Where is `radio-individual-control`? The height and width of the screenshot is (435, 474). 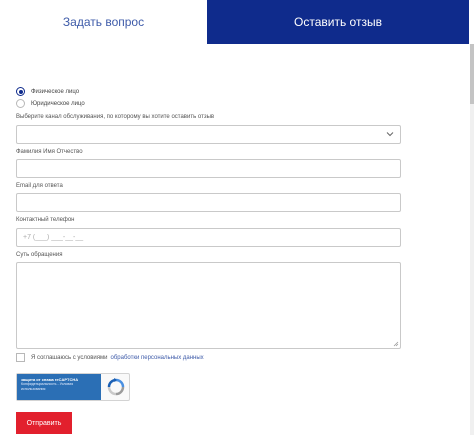 radio-individual-control is located at coordinates (20, 91).